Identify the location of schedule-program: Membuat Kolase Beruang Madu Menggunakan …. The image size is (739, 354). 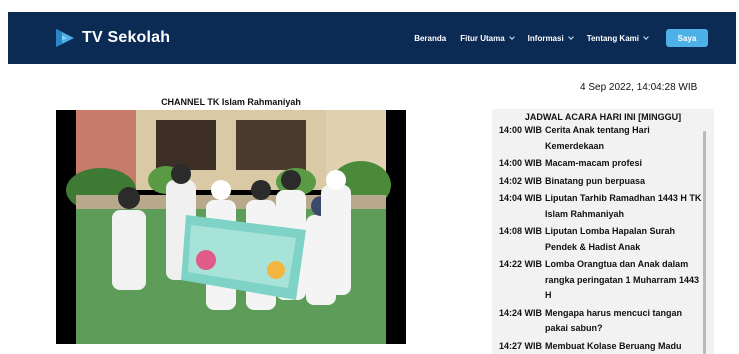
(613, 345).